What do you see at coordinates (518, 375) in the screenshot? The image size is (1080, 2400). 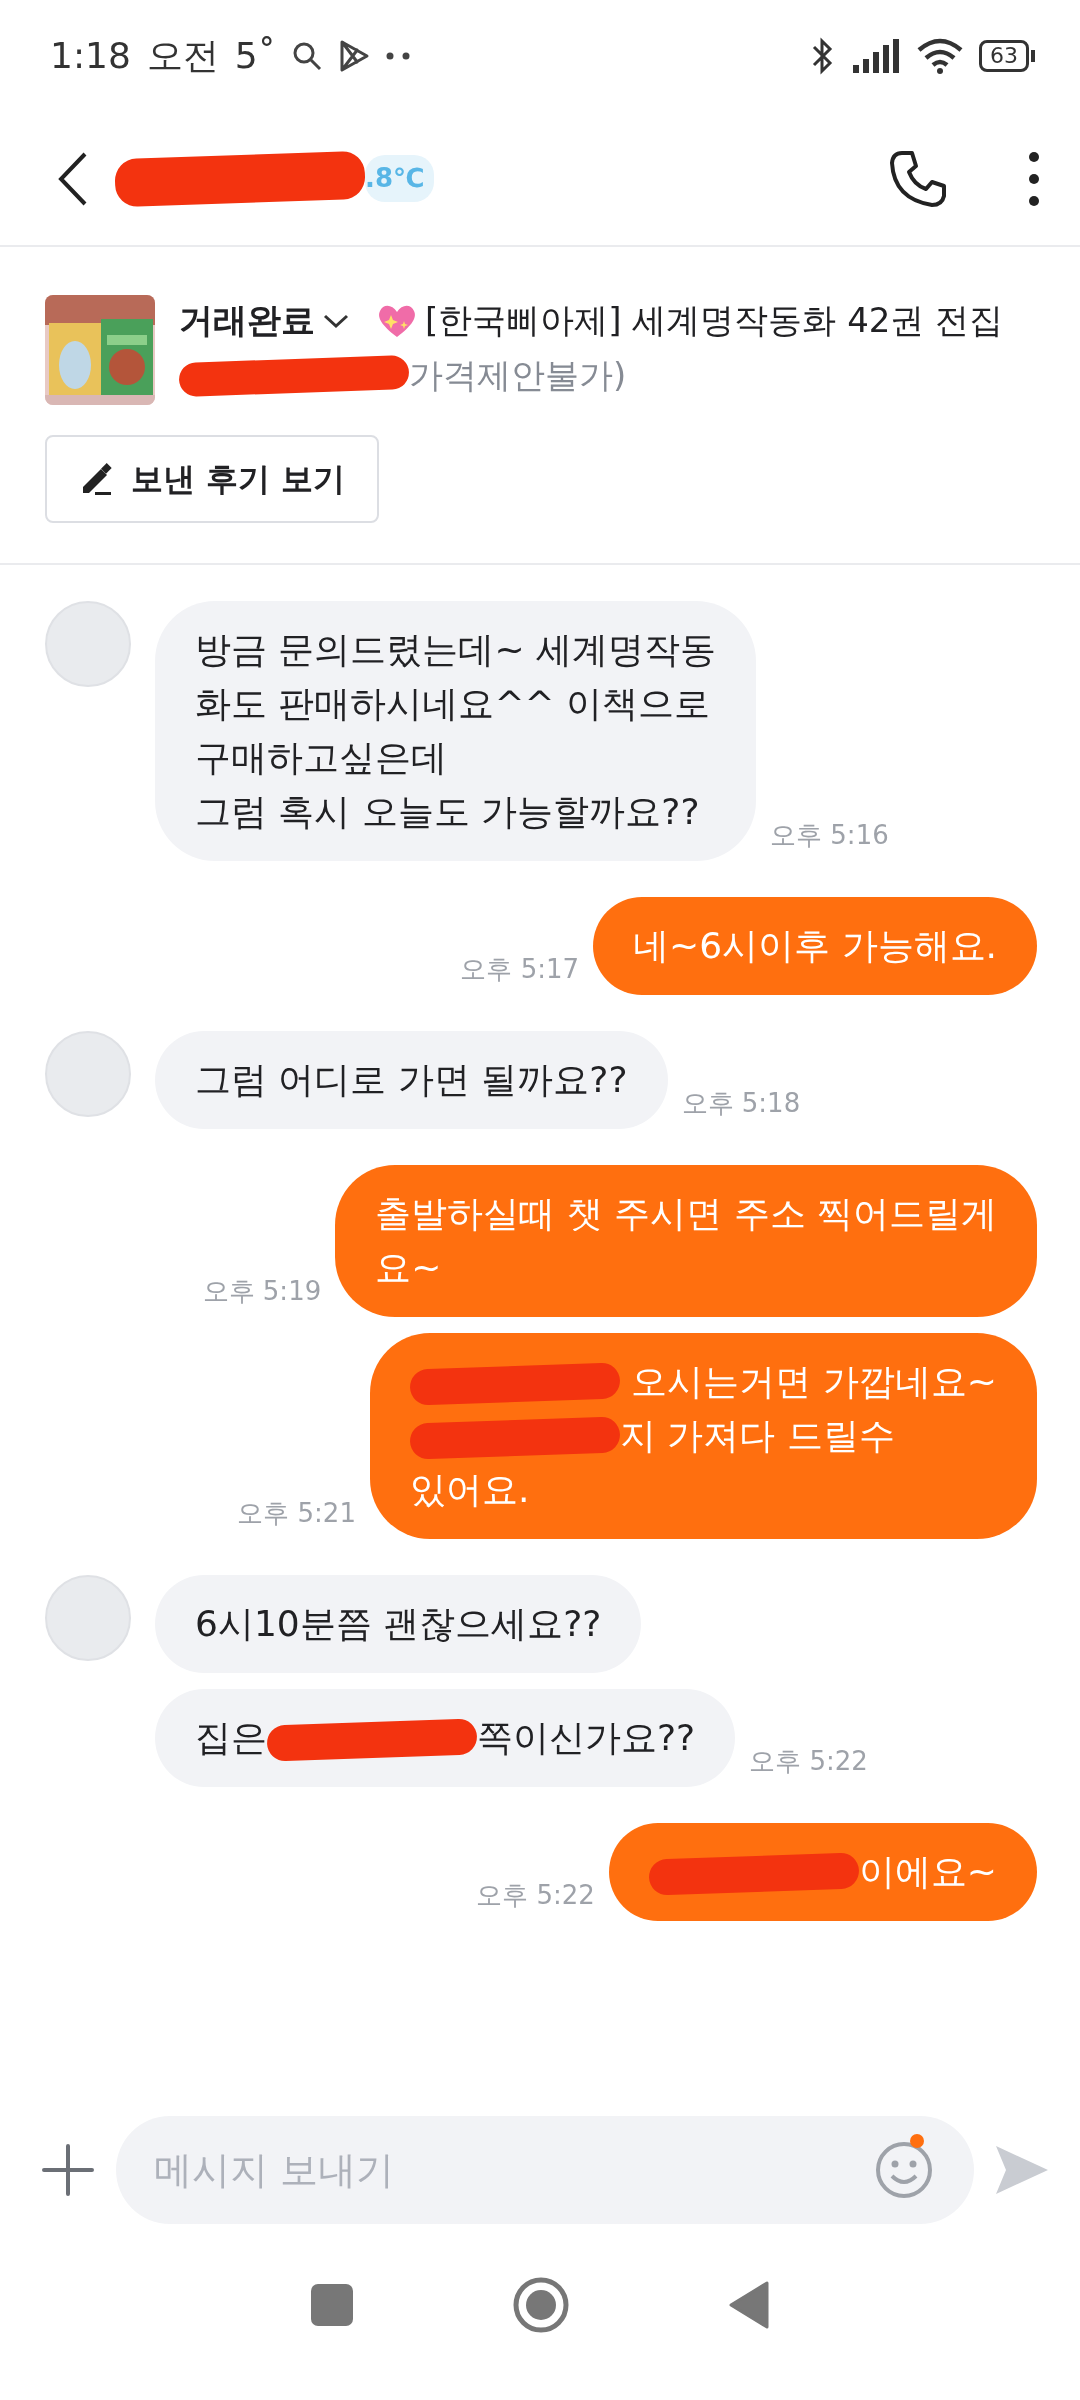 I see `price-note: 가격제안불가)` at bounding box center [518, 375].